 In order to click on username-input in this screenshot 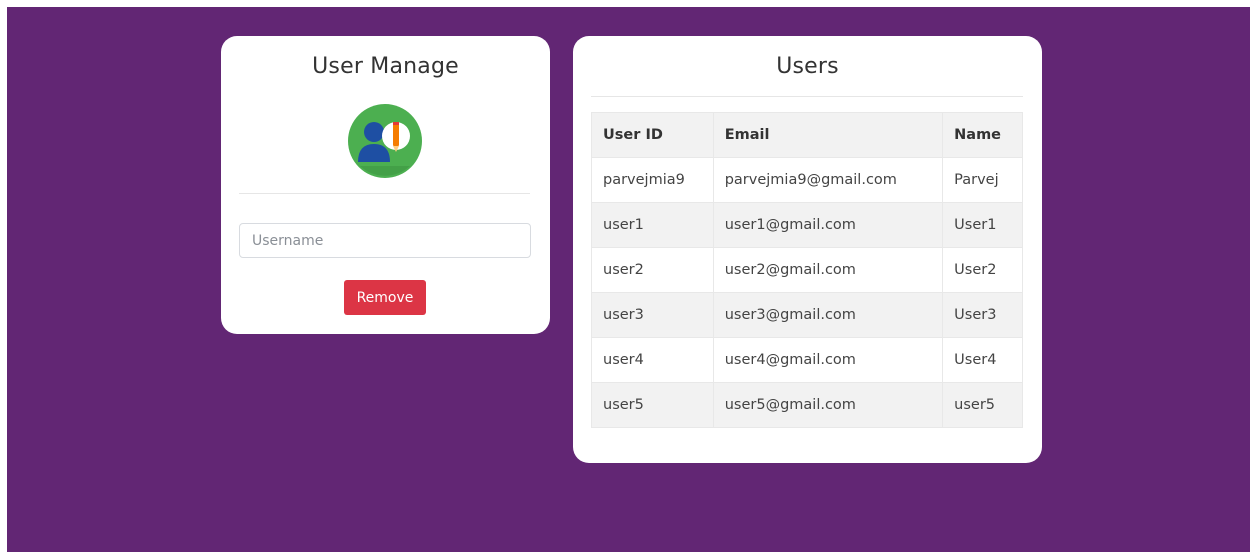, I will do `click(385, 240)`.